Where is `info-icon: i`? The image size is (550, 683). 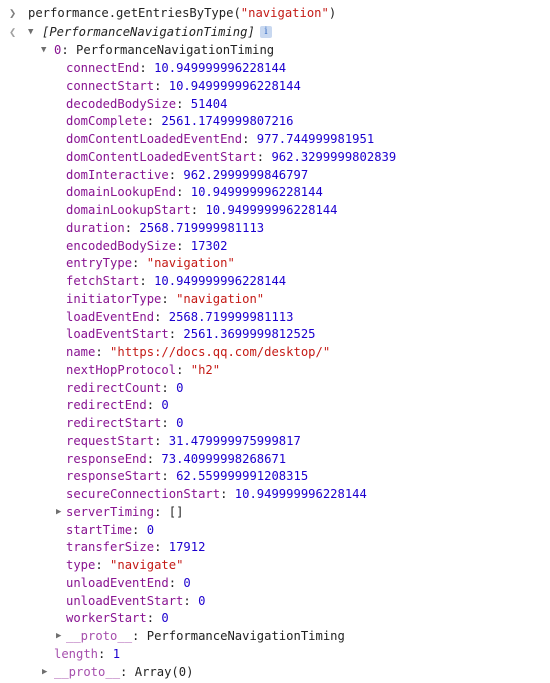 info-icon: i is located at coordinates (263, 32).